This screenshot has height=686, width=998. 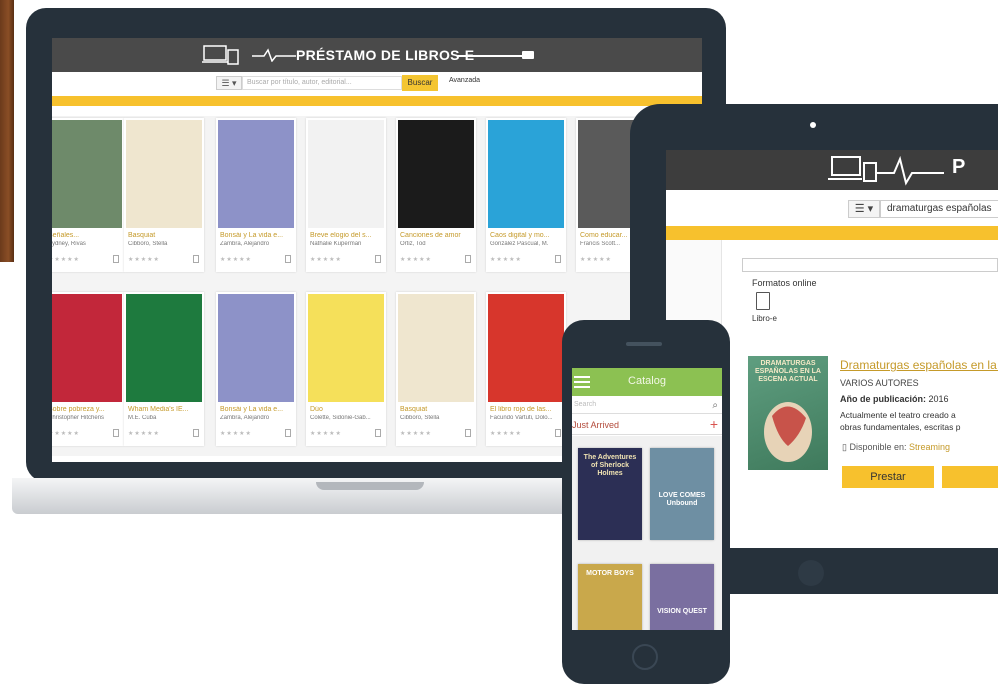 I want to click on secondary-button, so click(x=970, y=477).